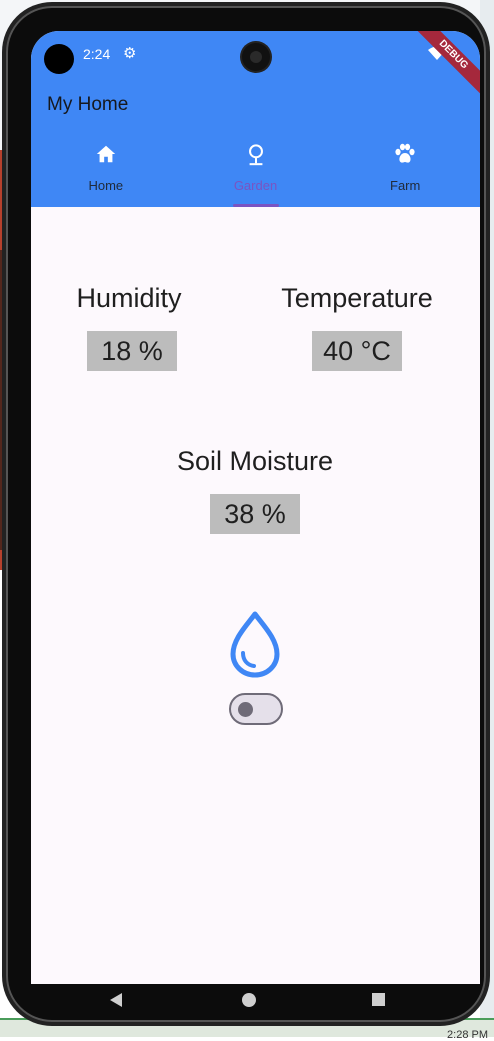 The image size is (494, 1041). What do you see at coordinates (357, 351) in the screenshot?
I see `temperature-value: 40 °C` at bounding box center [357, 351].